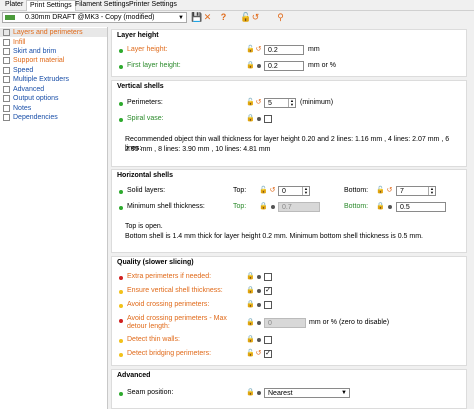 Image resolution: width=474 pixels, height=409 pixels. Describe the element at coordinates (284, 66) in the screenshot. I see `first-layer-height-input: 0.2` at that location.